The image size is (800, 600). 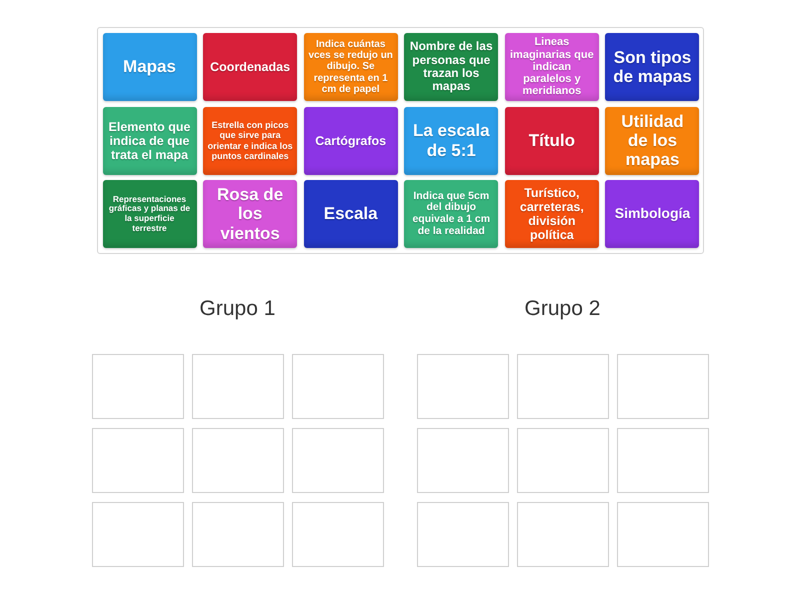 I want to click on answer-tile: Son tipos de mapas, so click(x=652, y=67).